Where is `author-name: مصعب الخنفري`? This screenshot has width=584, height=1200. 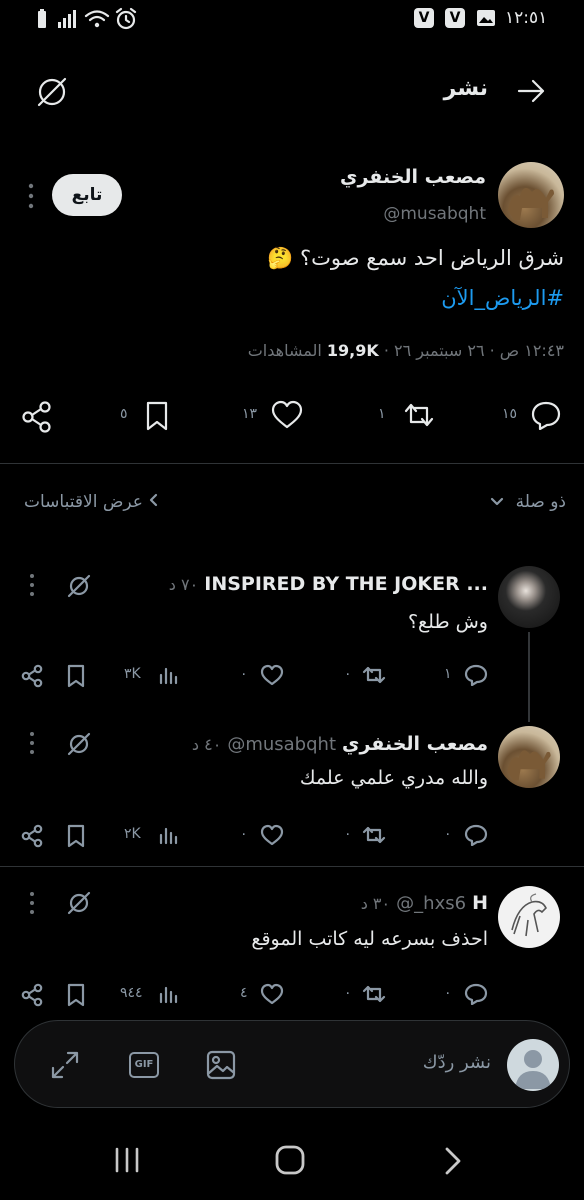
author-name: مصعب الخنفري is located at coordinates (368, 177).